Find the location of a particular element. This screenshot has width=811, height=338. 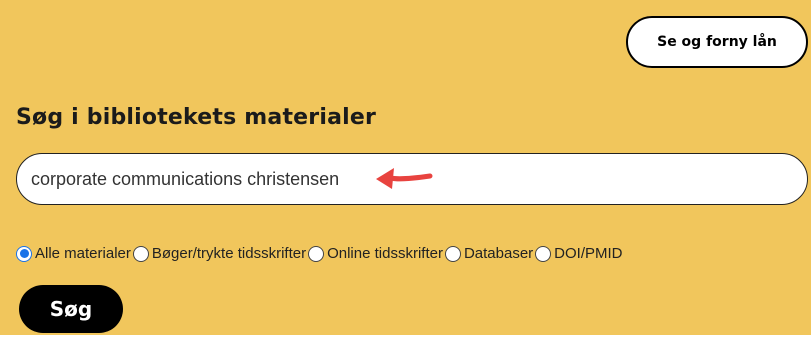

filter-all-materials: Alle materialer is located at coordinates (74, 253).